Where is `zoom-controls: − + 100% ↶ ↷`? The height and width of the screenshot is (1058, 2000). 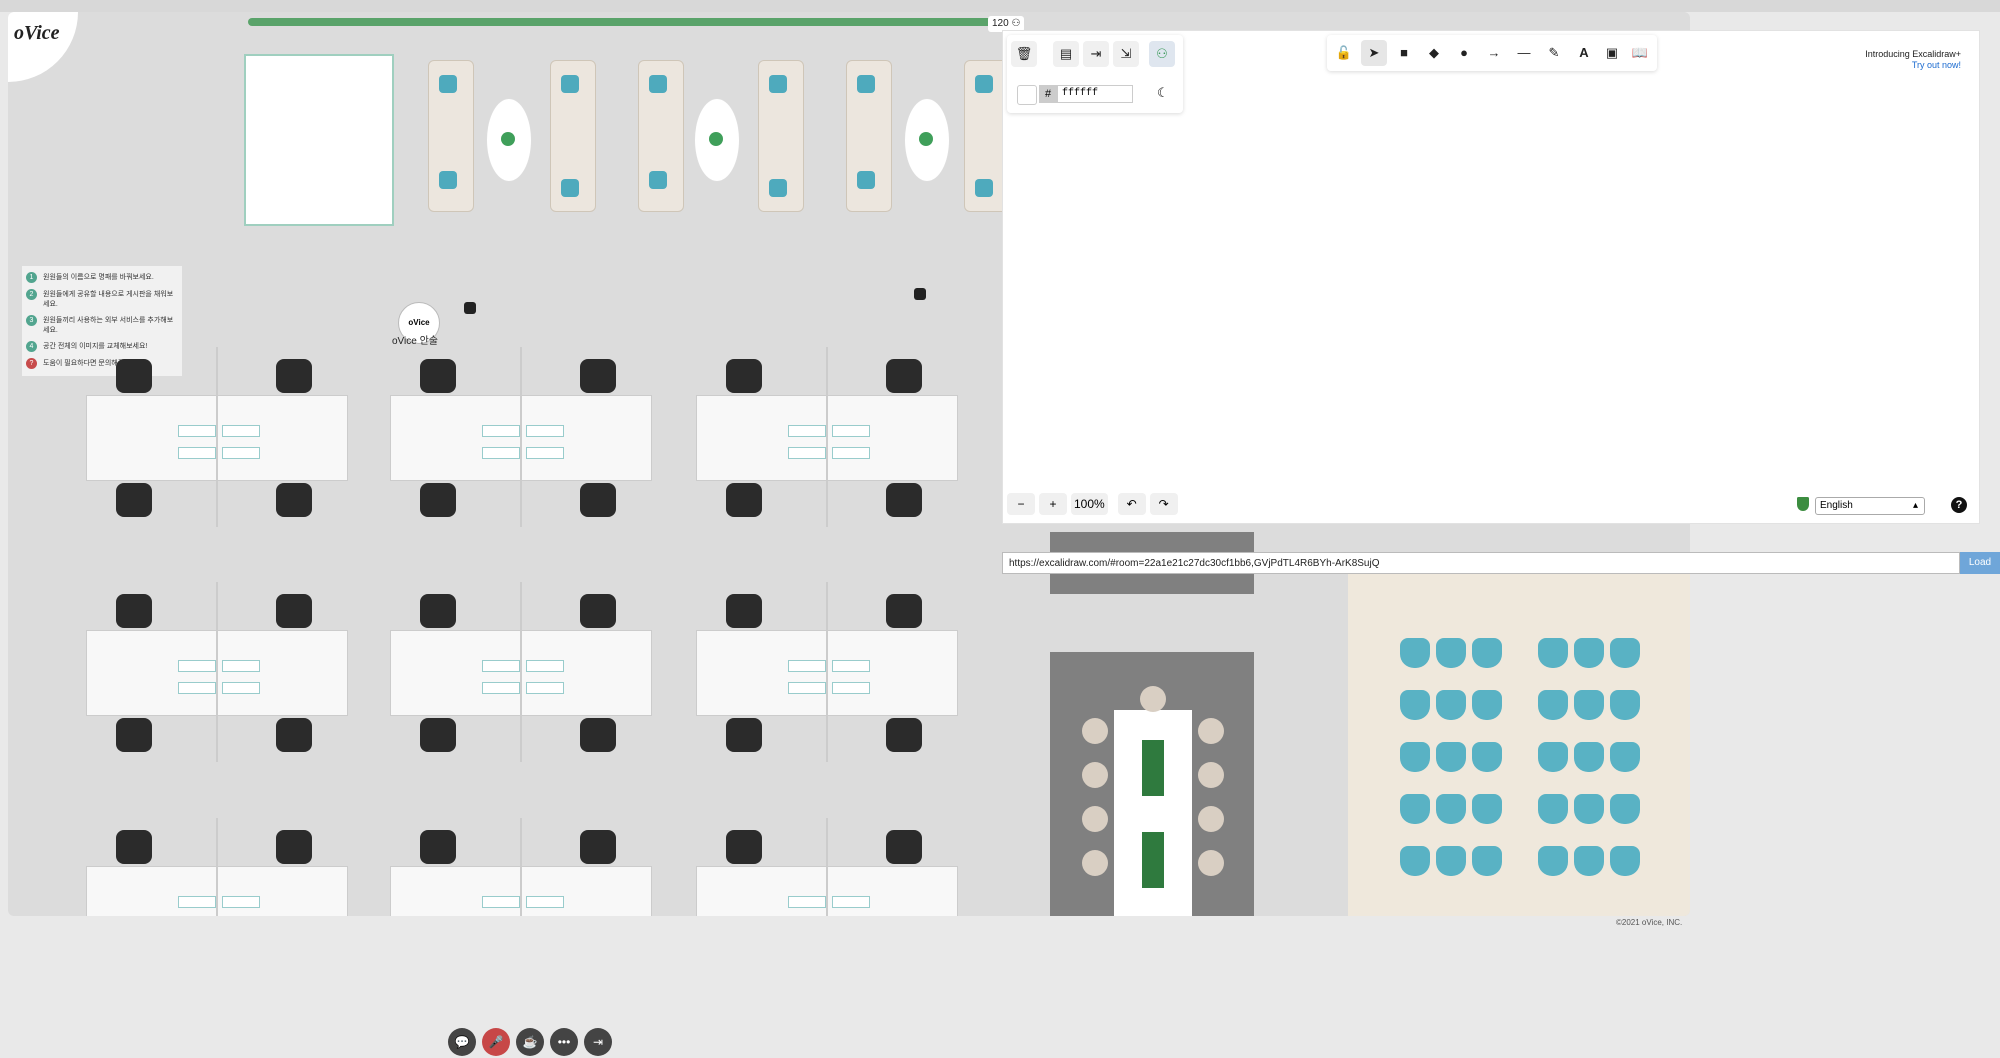
zoom-controls: − + 100% ↶ ↷ is located at coordinates (1092, 506).